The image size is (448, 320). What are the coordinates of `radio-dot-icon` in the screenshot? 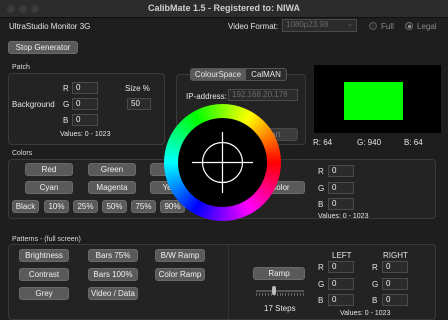 It's located at (409, 26).